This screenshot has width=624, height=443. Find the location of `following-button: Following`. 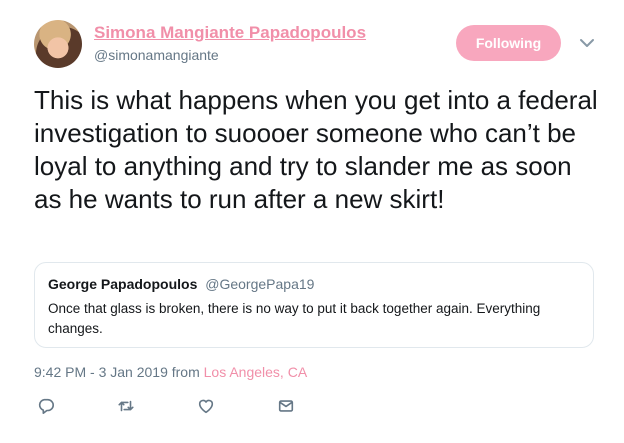

following-button: Following is located at coordinates (508, 43).